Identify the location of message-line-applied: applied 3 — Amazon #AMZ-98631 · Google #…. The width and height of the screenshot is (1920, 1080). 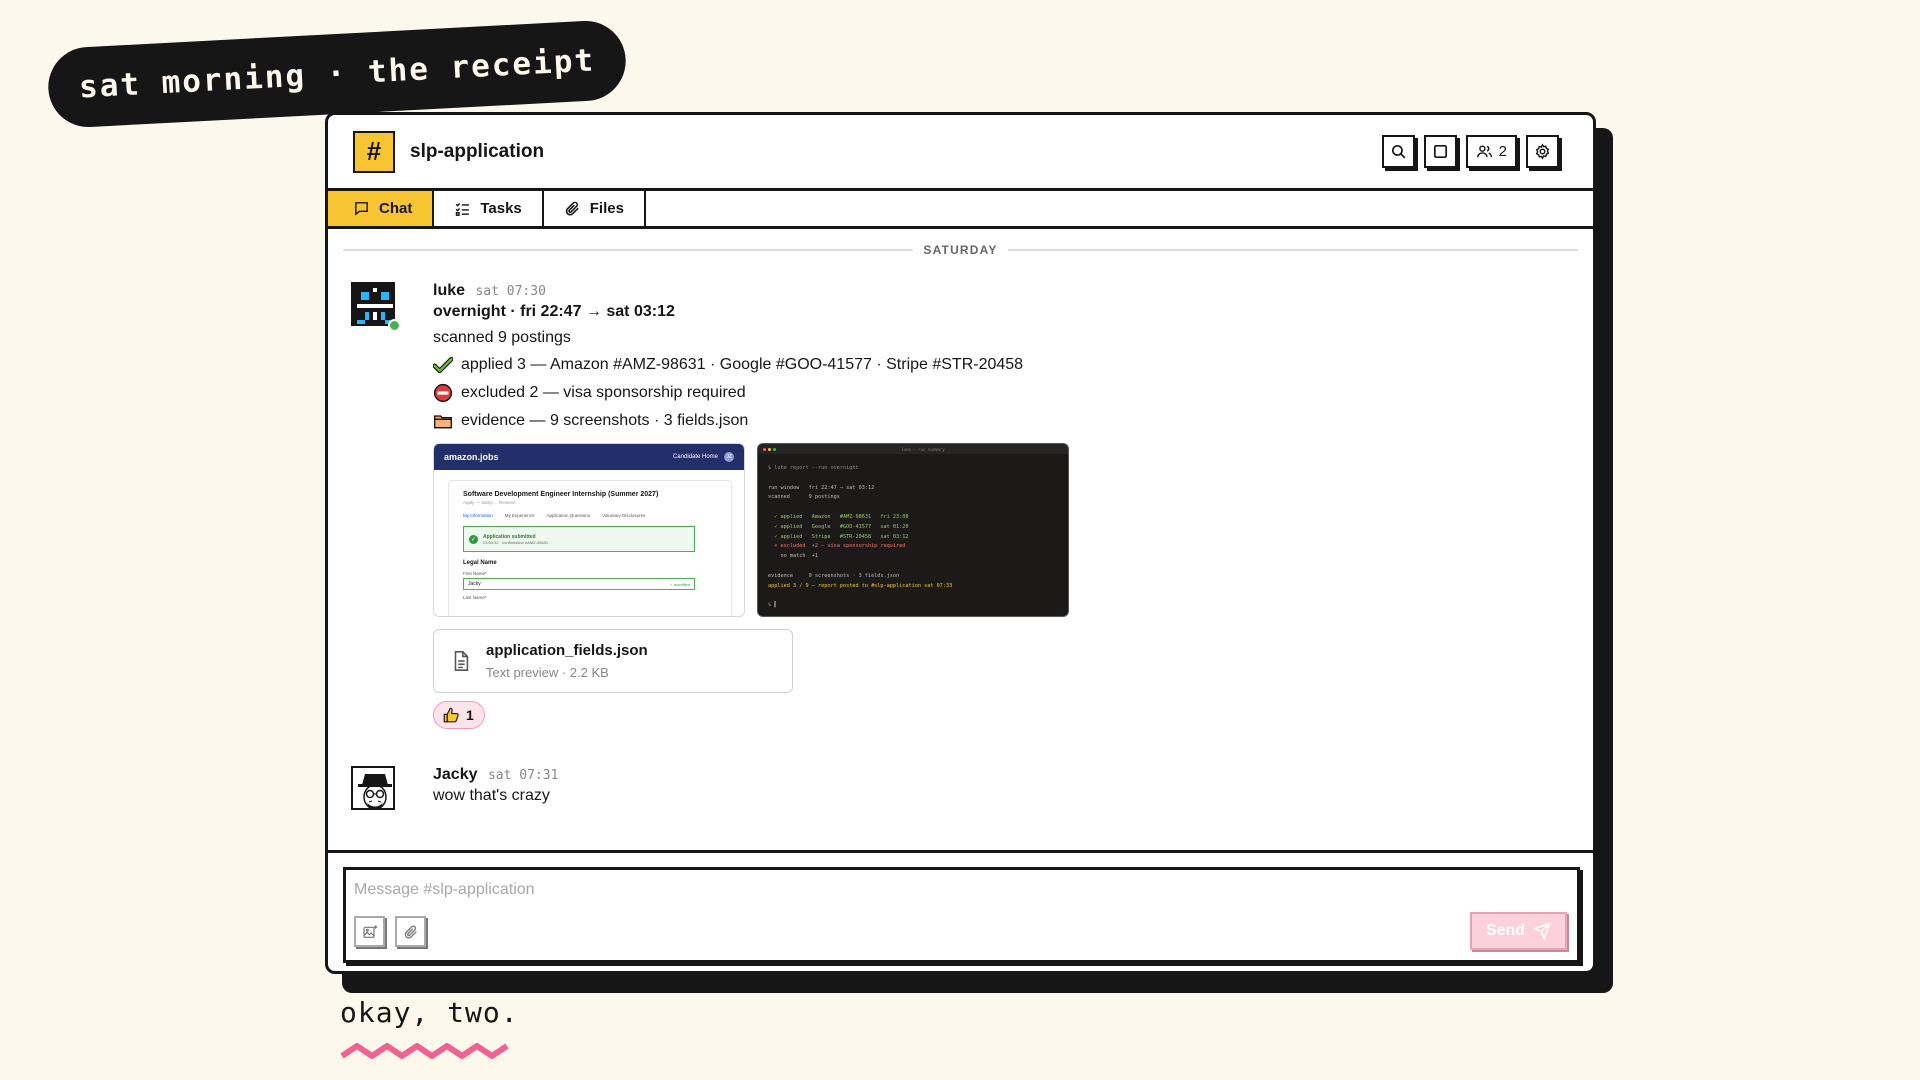
(751, 365).